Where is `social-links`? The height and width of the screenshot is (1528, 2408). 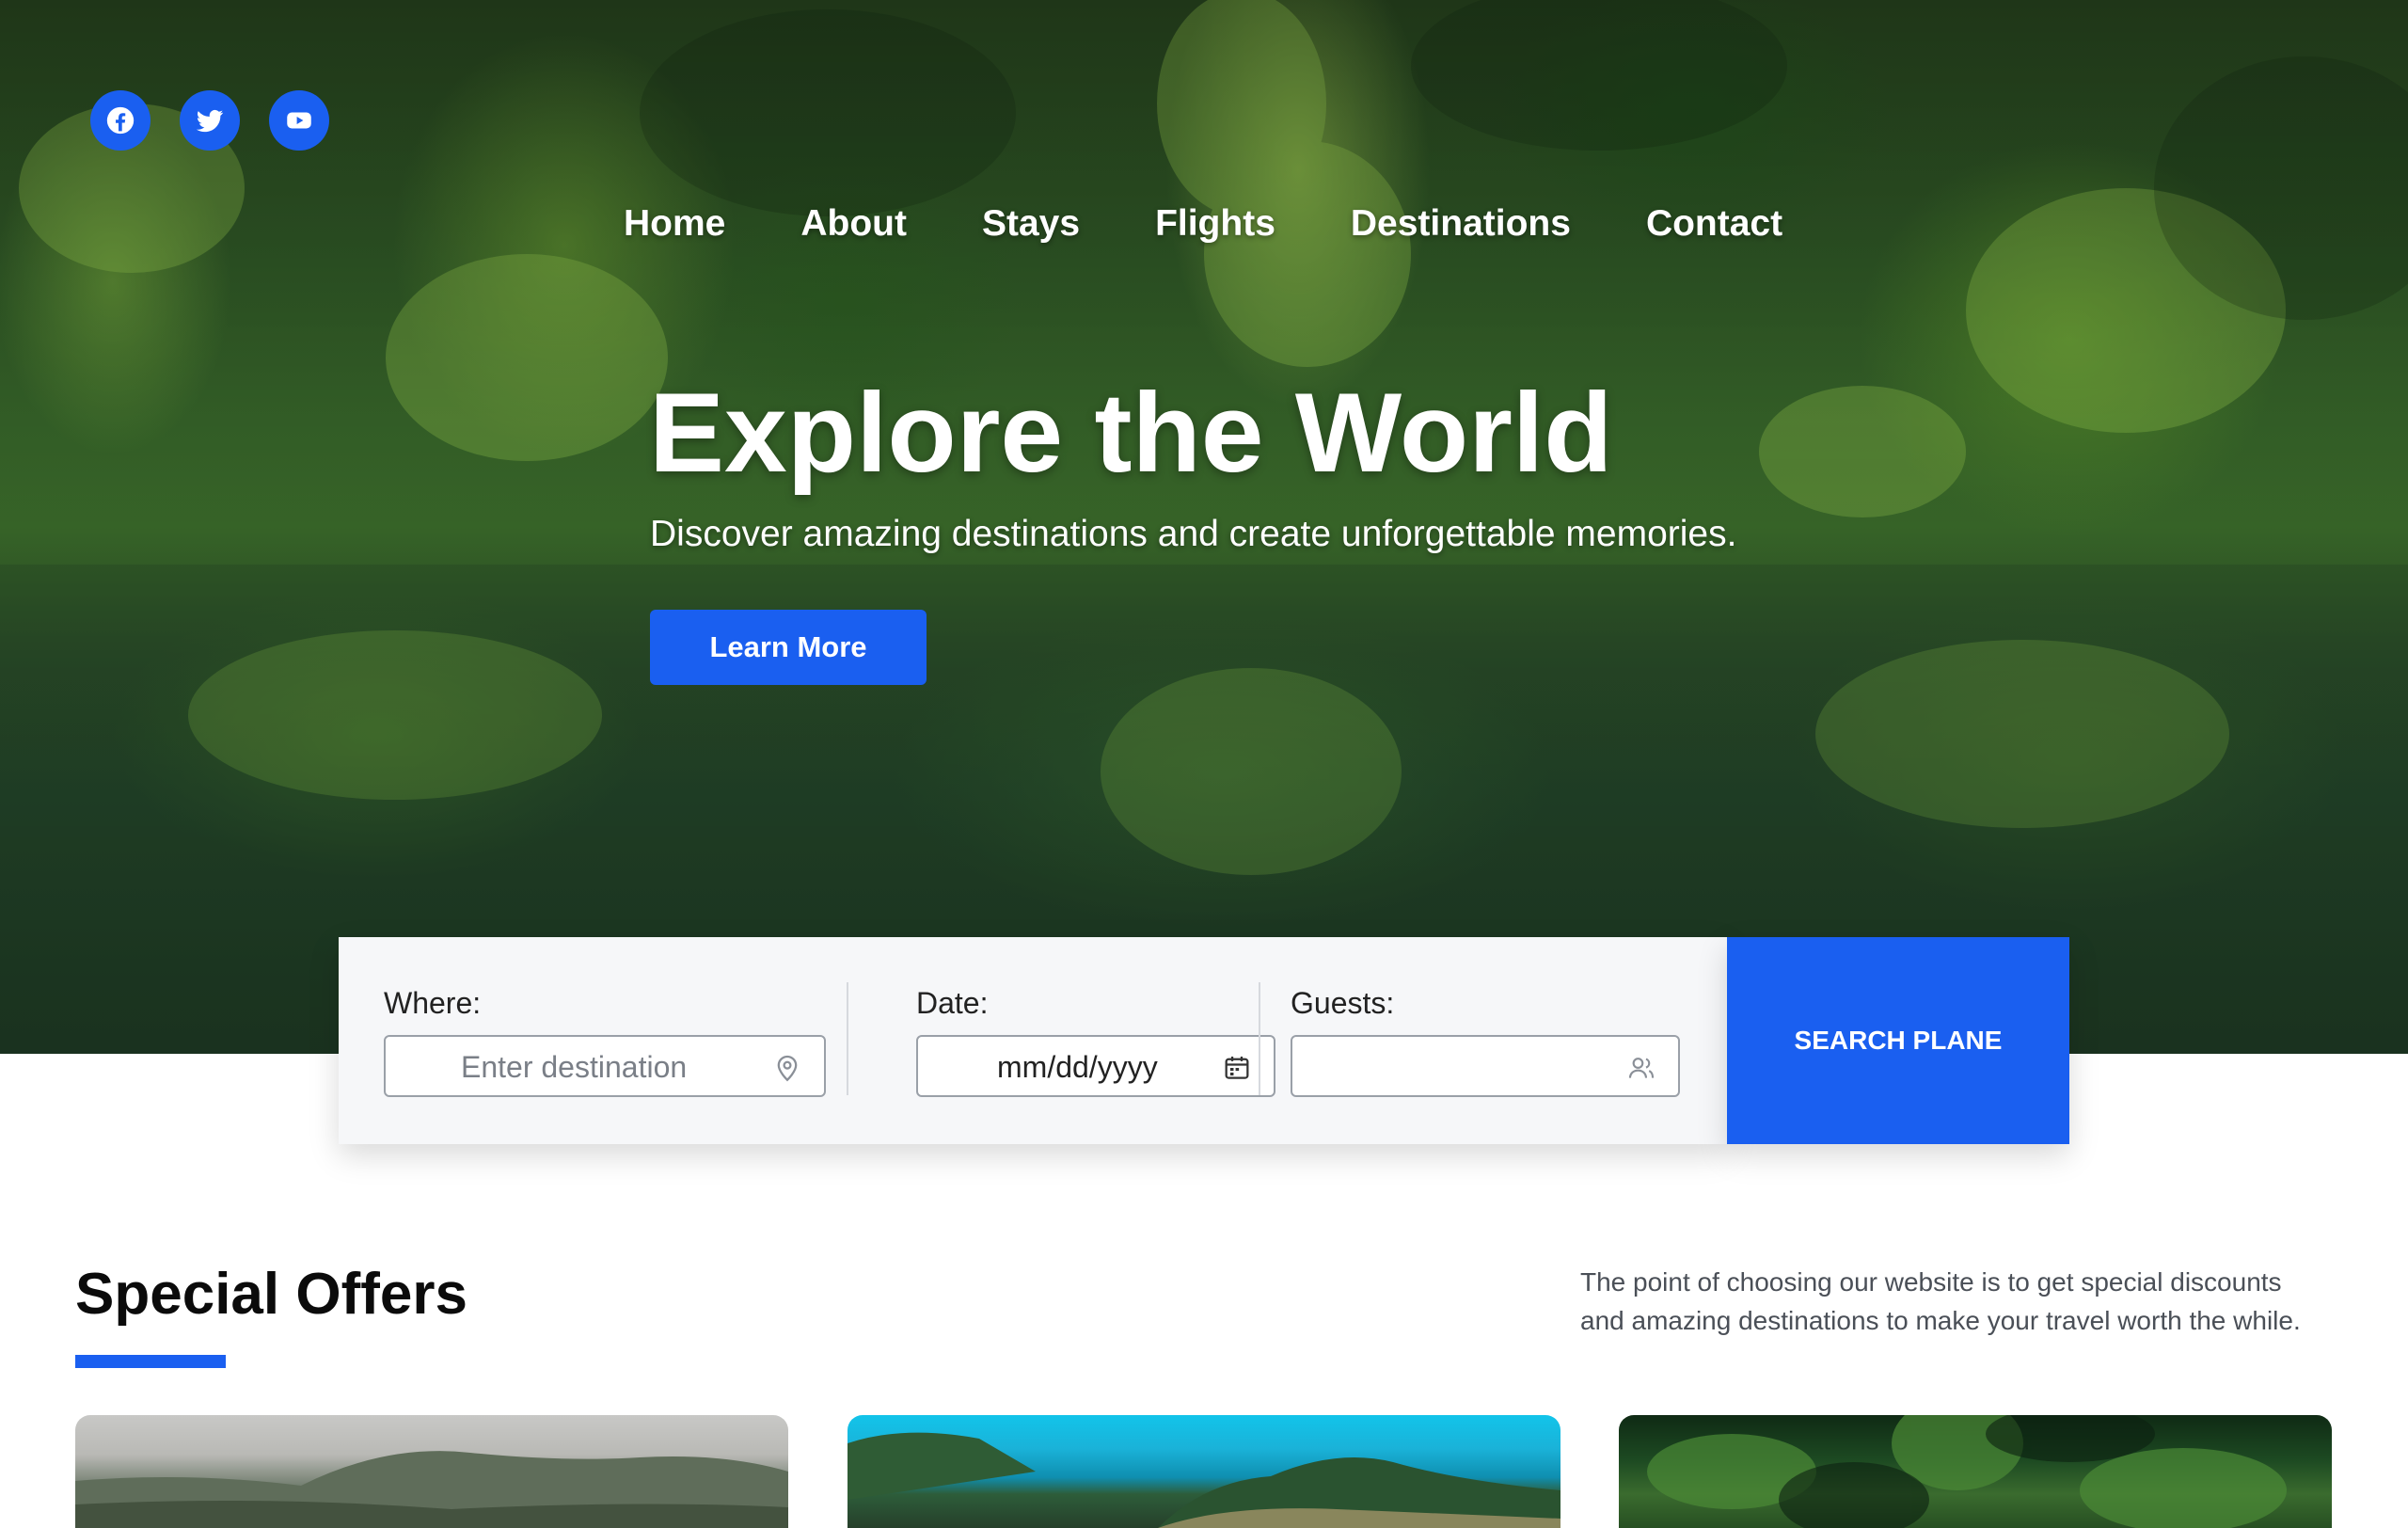 social-links is located at coordinates (210, 121).